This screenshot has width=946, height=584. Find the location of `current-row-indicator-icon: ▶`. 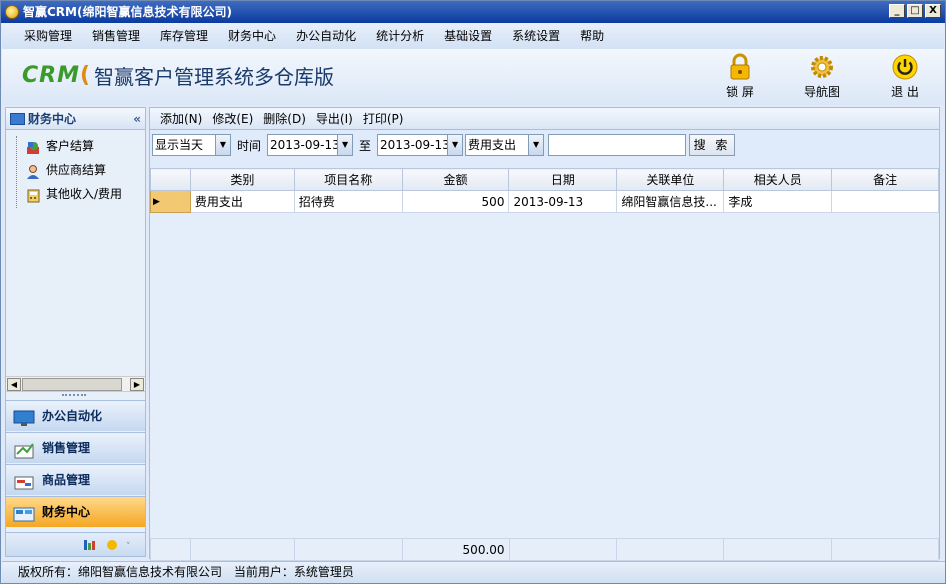

current-row-indicator-icon: ▶ is located at coordinates (170, 201).